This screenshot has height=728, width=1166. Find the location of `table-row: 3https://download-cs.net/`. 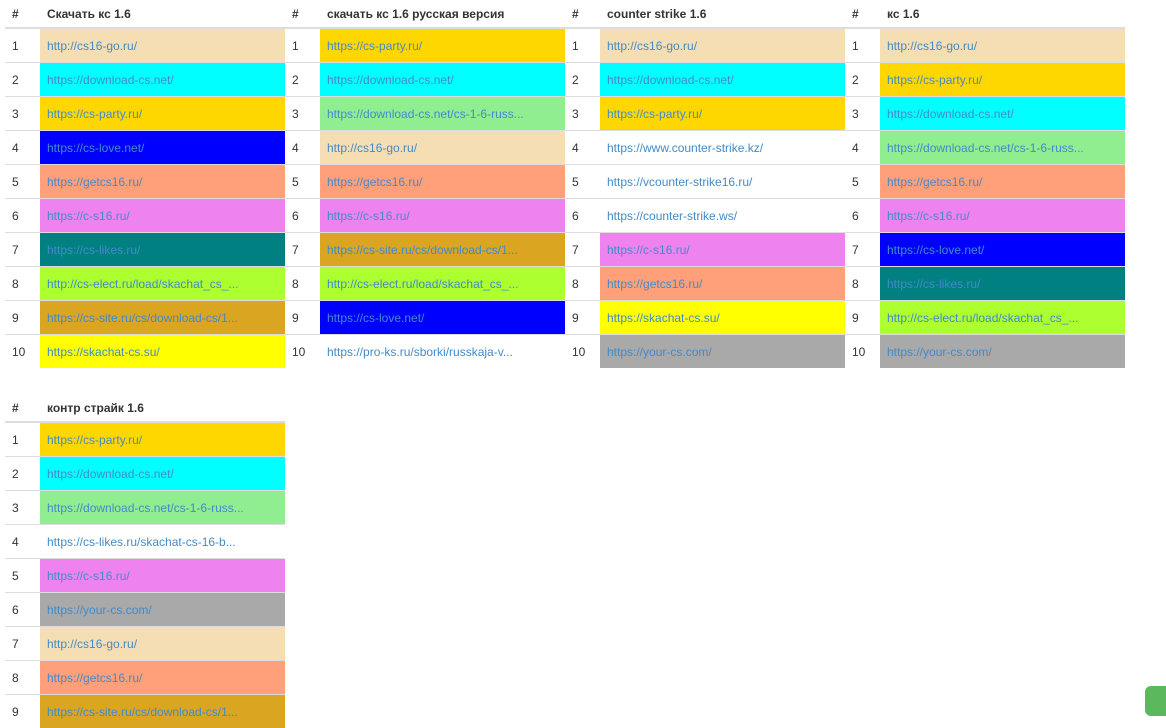

table-row: 3https://download-cs.net/ is located at coordinates (985, 114).